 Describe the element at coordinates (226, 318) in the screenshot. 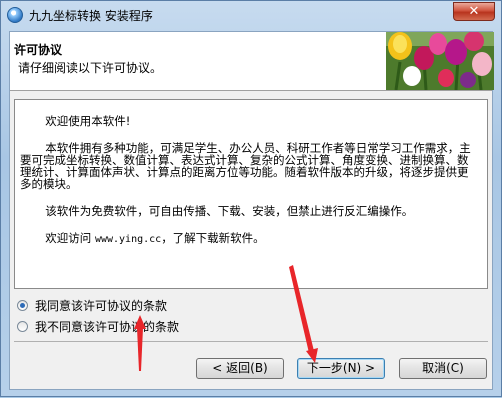

I see `annotation-overlay` at that location.